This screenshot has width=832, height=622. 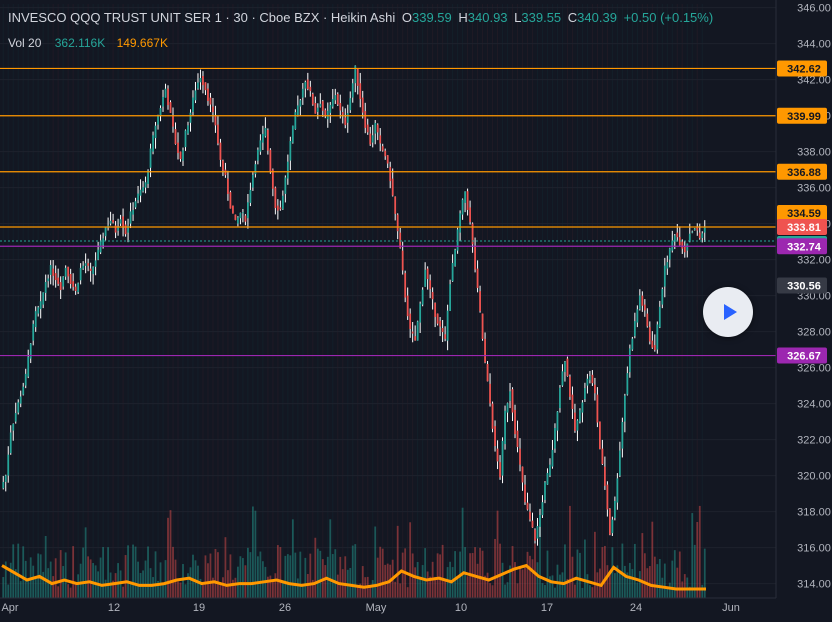 What do you see at coordinates (416, 610) in the screenshot?
I see `time-axis` at bounding box center [416, 610].